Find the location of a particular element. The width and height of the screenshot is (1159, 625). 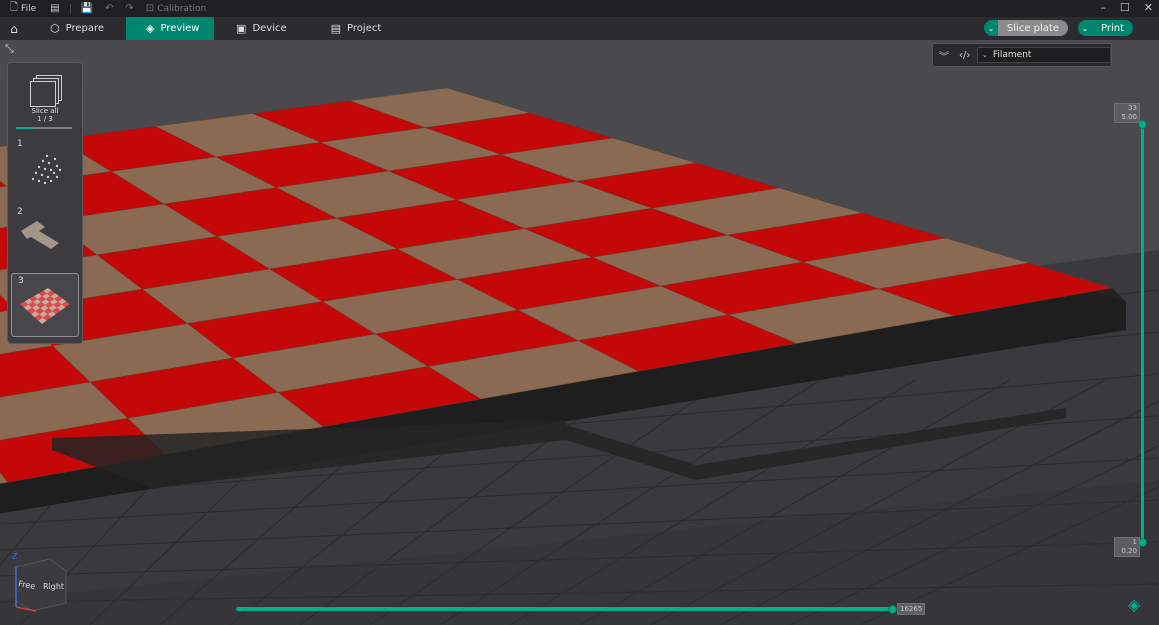

print-button: ⌄ Print is located at coordinates (1105, 28).